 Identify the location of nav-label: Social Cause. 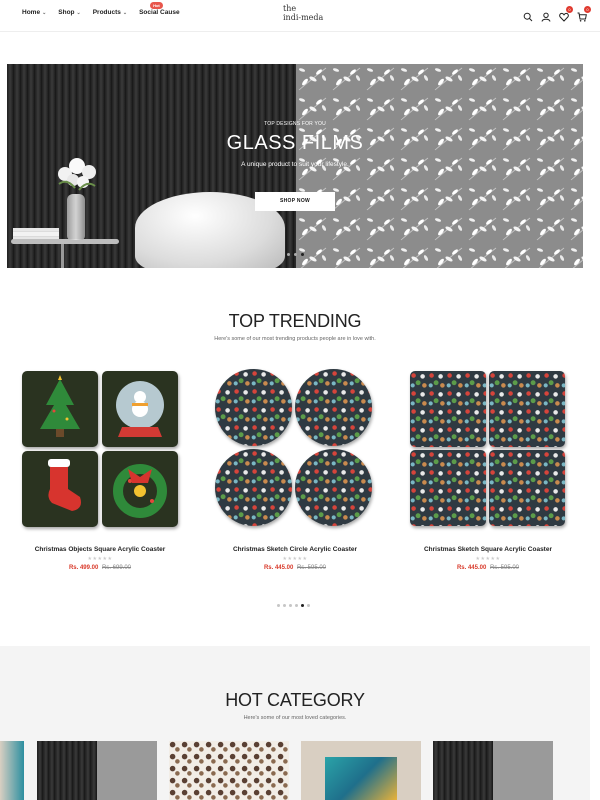
(159, 12).